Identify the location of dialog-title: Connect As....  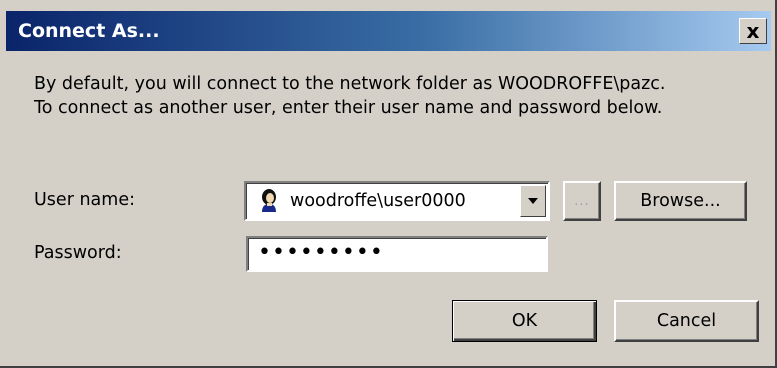
(89, 31).